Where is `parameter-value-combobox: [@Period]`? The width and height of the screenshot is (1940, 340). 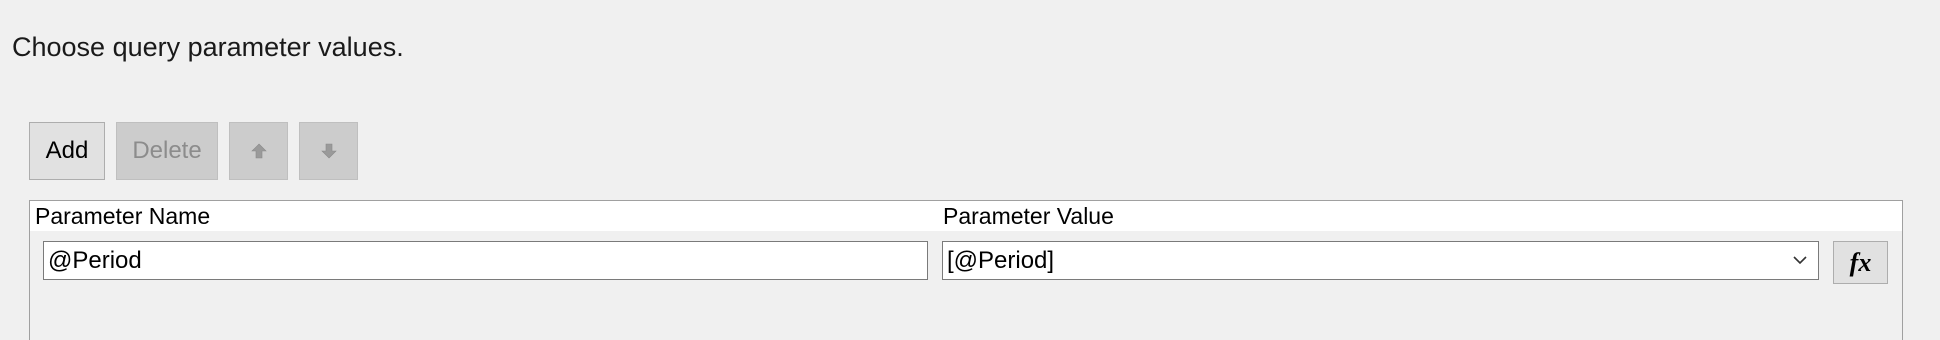
parameter-value-combobox: [@Period] is located at coordinates (1380, 260).